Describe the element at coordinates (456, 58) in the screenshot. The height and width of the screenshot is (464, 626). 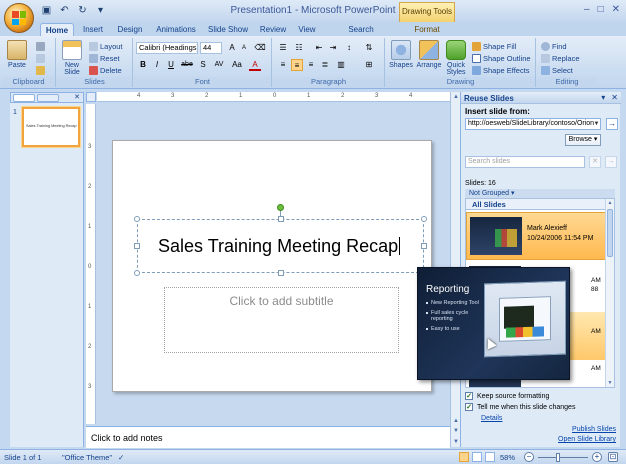
I see `quick-styles-button: Quick Styles` at that location.